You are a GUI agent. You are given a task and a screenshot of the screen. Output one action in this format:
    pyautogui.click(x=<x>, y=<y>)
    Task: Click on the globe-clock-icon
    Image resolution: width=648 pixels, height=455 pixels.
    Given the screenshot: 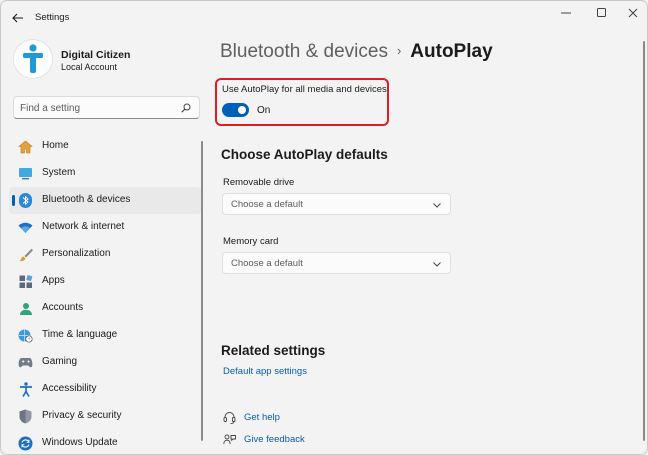 What is the action you would take?
    pyautogui.click(x=25, y=335)
    